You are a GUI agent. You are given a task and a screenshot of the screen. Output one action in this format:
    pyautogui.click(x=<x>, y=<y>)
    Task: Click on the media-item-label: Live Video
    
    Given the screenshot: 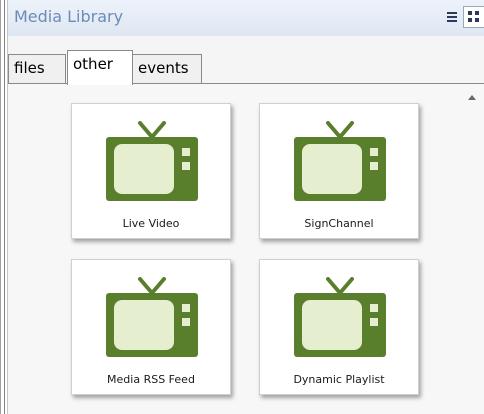 What is the action you would take?
    pyautogui.click(x=151, y=223)
    